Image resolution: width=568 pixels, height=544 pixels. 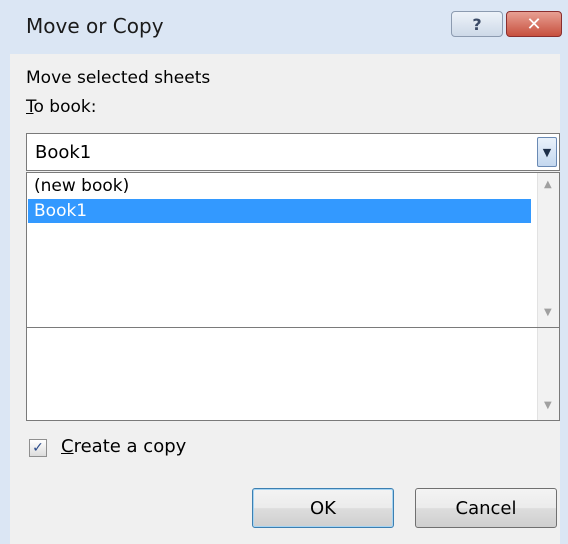 What do you see at coordinates (30, 107) in the screenshot?
I see `to-book-accelerator: T` at bounding box center [30, 107].